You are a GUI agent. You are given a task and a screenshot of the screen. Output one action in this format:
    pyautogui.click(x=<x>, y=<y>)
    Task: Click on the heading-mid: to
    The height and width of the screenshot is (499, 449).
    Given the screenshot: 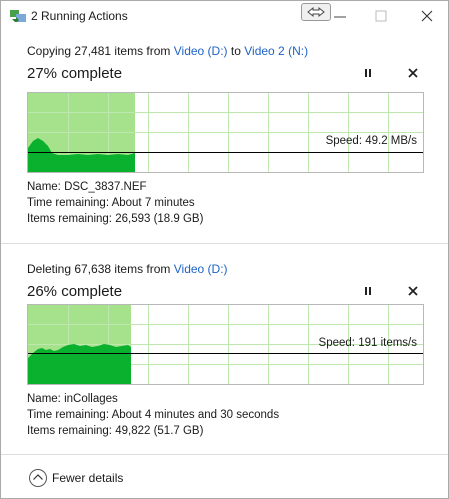 What is the action you would take?
    pyautogui.click(x=236, y=51)
    